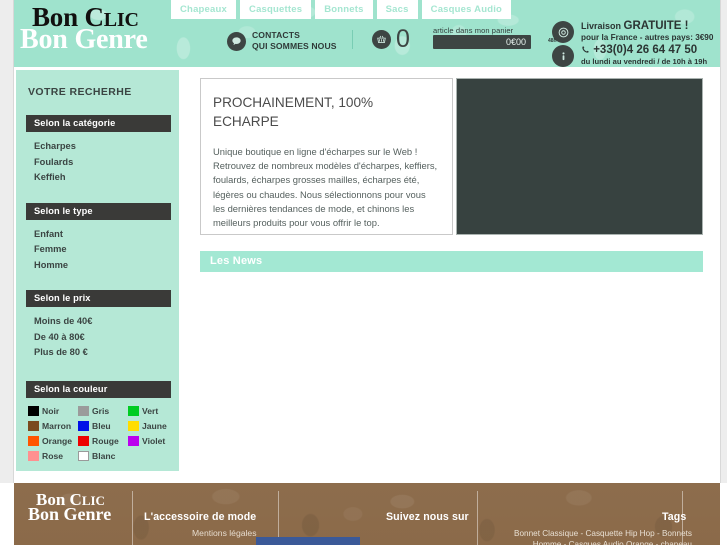  I want to click on color-filter-rose: Rose, so click(53, 455).